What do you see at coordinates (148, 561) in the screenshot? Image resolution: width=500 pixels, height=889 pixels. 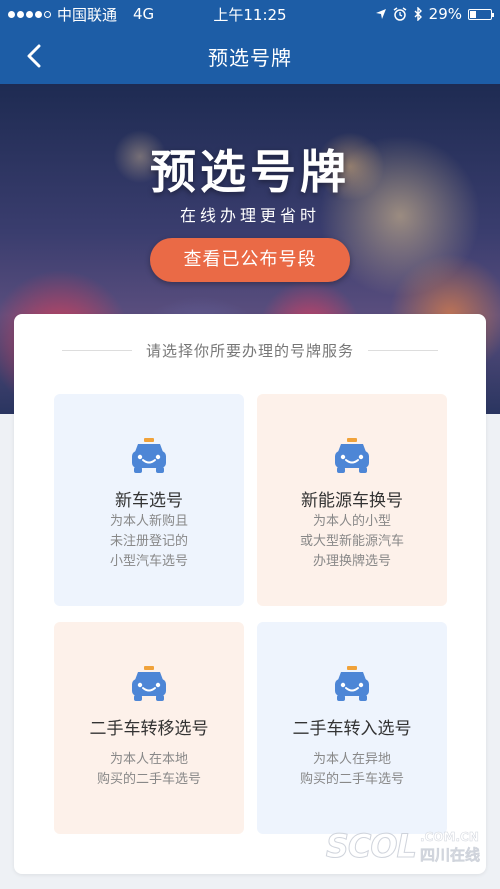 I see `card-desc-line: 小型汽车选号` at bounding box center [148, 561].